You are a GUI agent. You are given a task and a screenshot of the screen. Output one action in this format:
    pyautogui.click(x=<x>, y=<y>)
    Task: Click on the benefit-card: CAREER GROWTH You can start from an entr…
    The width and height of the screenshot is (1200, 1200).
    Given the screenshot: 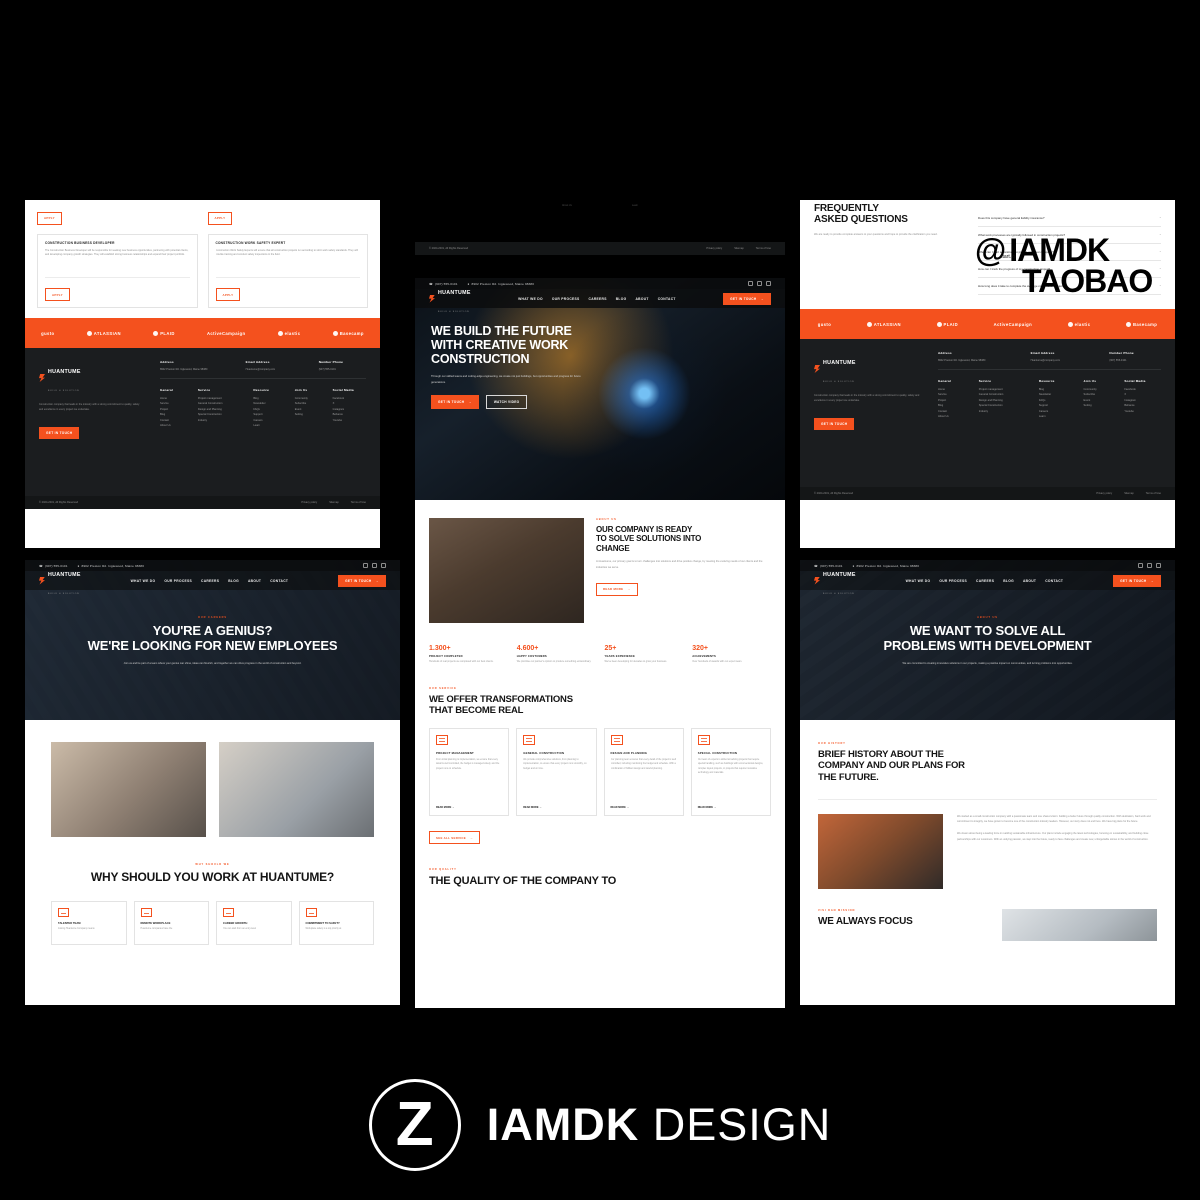 What is the action you would take?
    pyautogui.click(x=254, y=923)
    